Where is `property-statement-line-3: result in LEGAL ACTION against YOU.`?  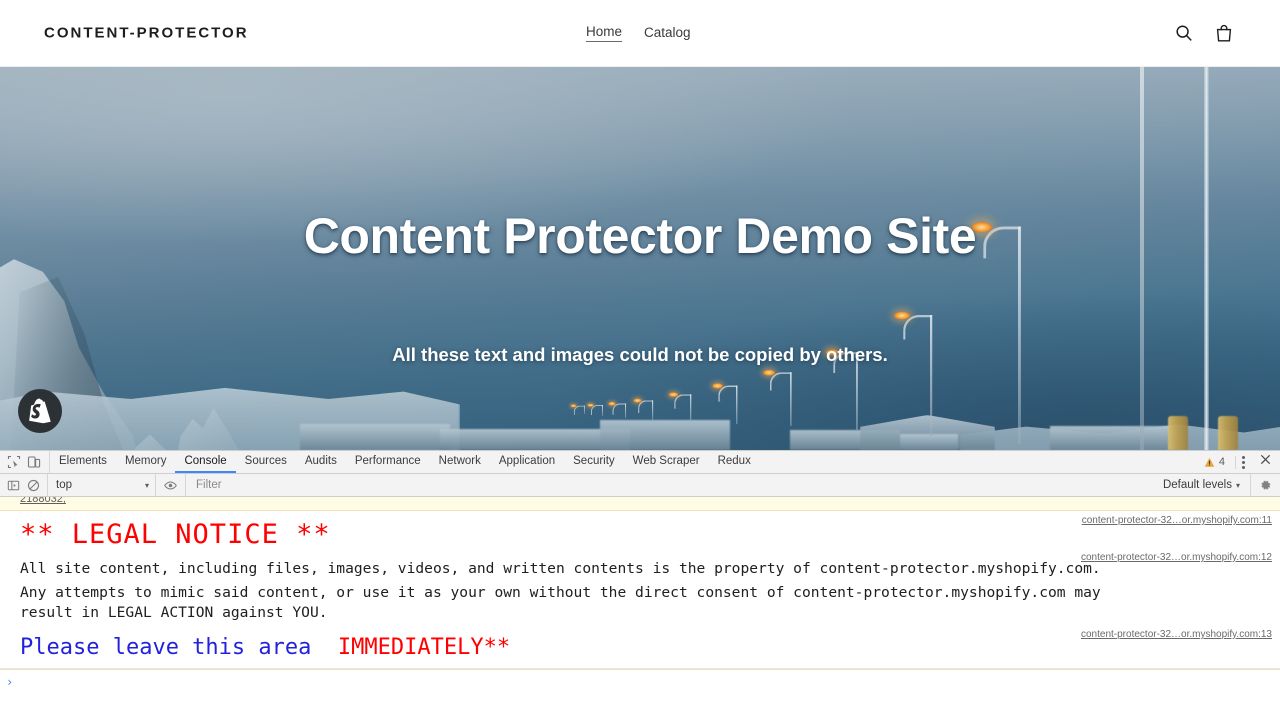 property-statement-line-3: result in LEGAL ACTION against YOU. is located at coordinates (174, 612).